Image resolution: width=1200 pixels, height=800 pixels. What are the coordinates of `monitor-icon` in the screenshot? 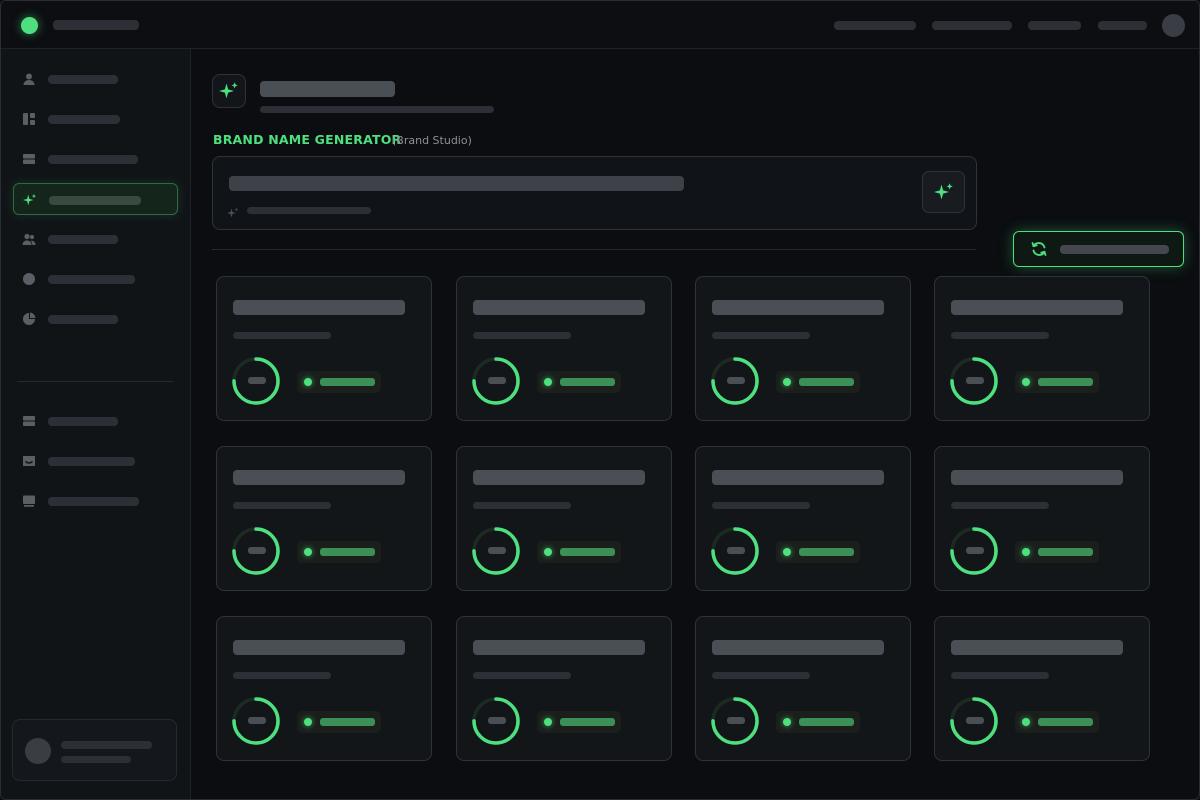 It's located at (29, 501).